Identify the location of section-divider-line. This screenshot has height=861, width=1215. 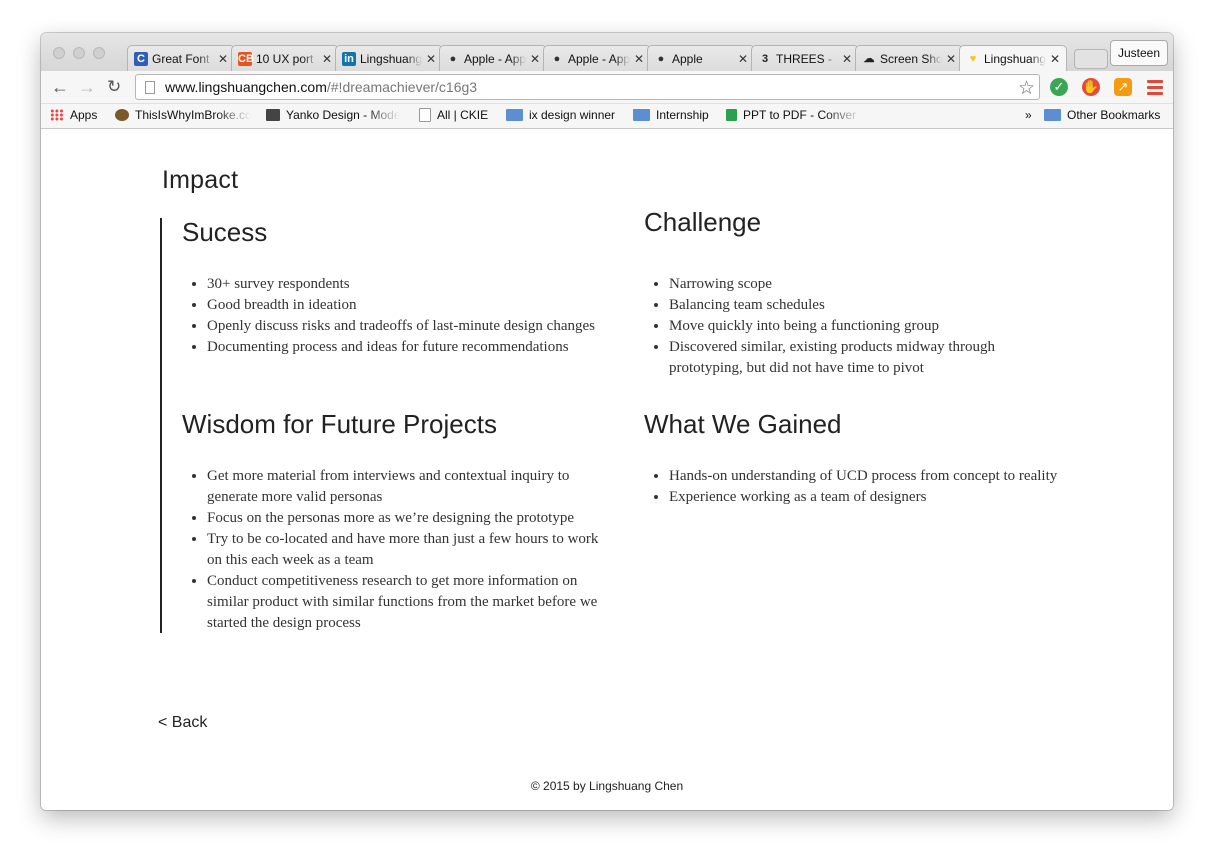
(161, 425).